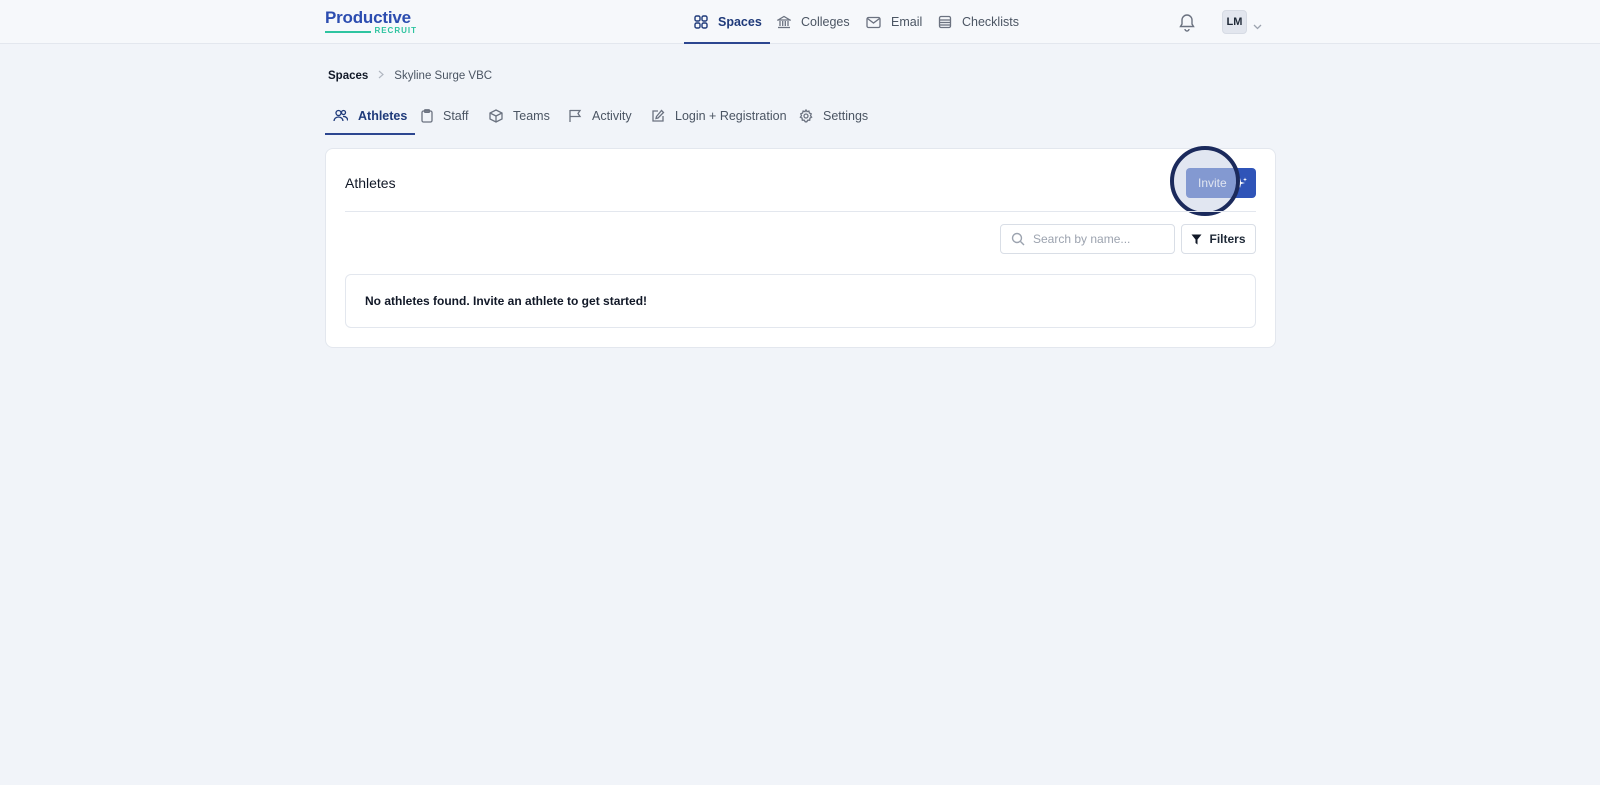  What do you see at coordinates (395, 30) in the screenshot?
I see `brand-logo-tagline: RECRUIT` at bounding box center [395, 30].